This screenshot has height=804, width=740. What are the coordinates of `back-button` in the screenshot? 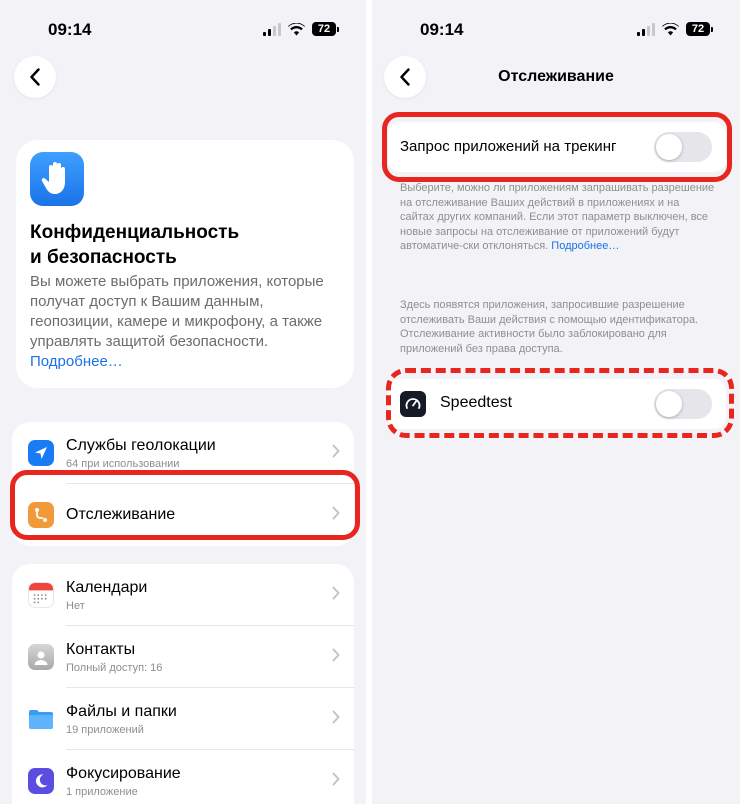 It's located at (35, 77).